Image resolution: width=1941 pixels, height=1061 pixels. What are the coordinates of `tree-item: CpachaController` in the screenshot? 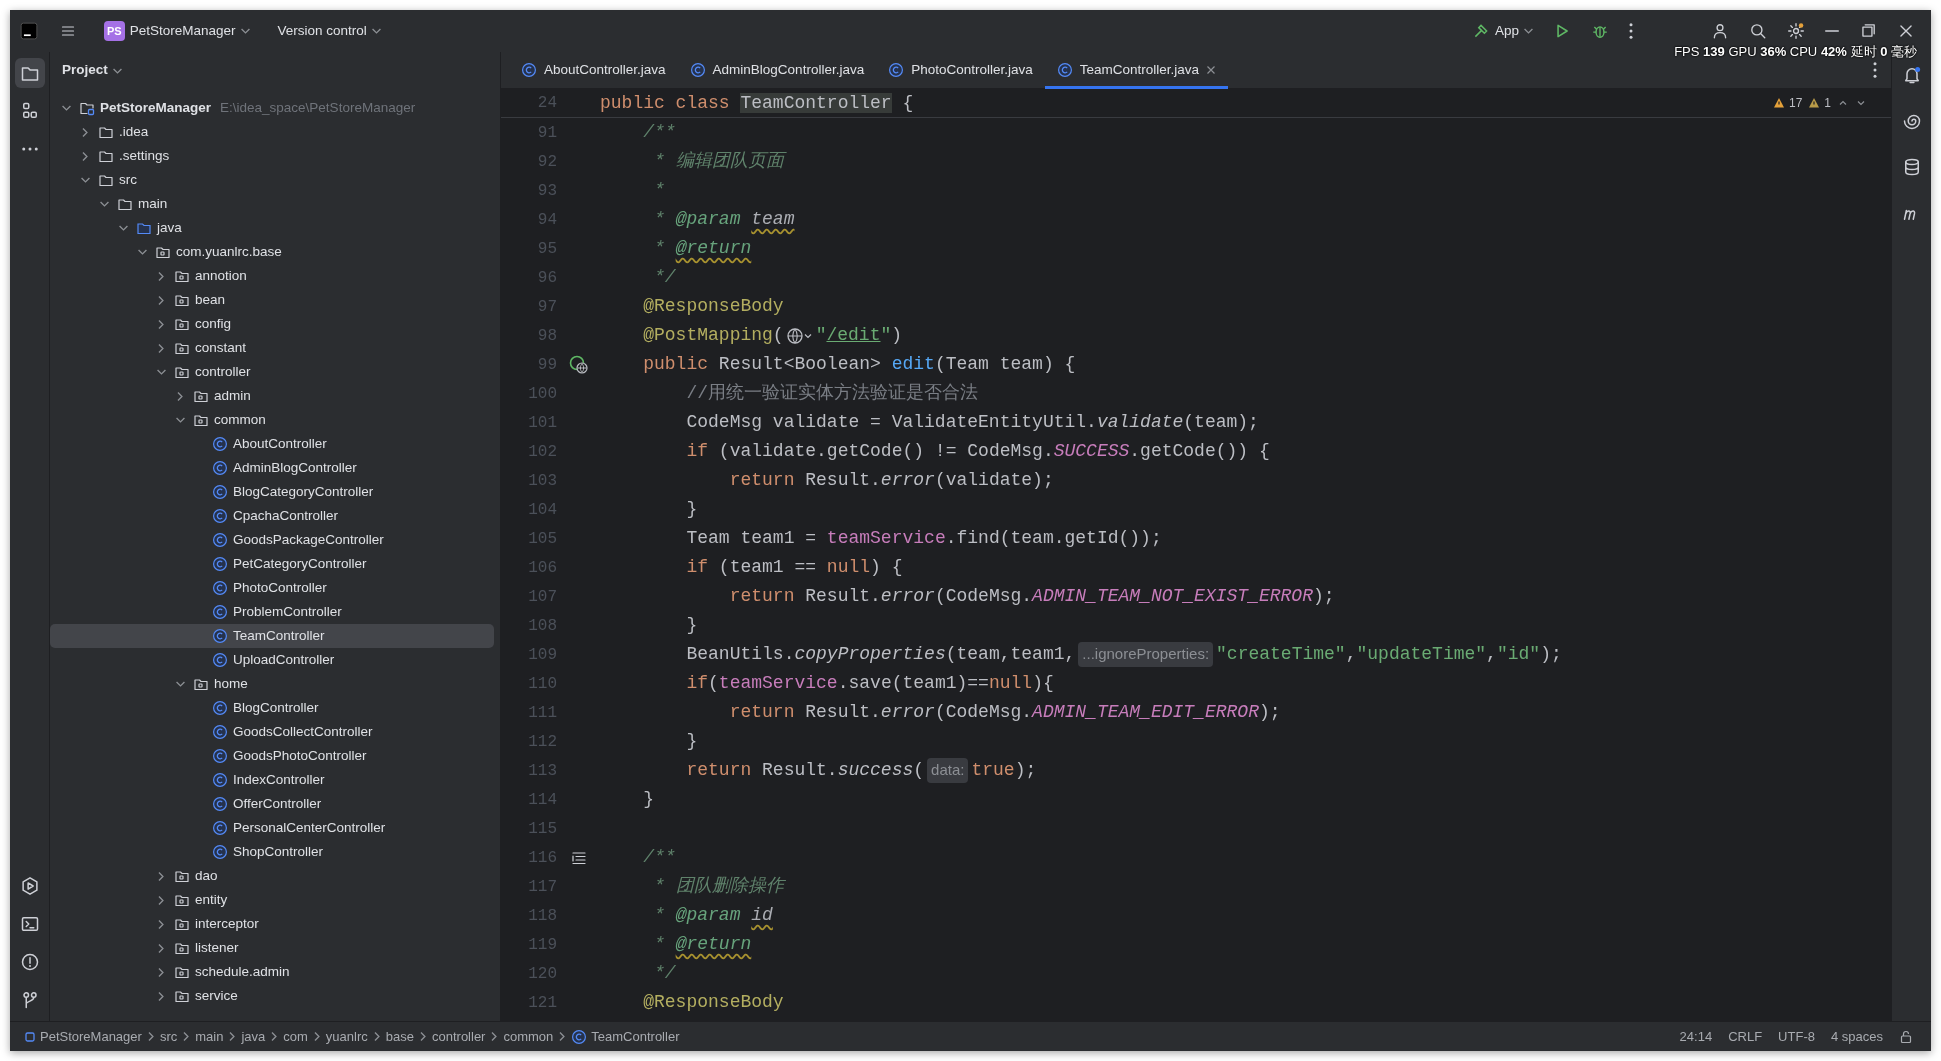 It's located at (272, 516).